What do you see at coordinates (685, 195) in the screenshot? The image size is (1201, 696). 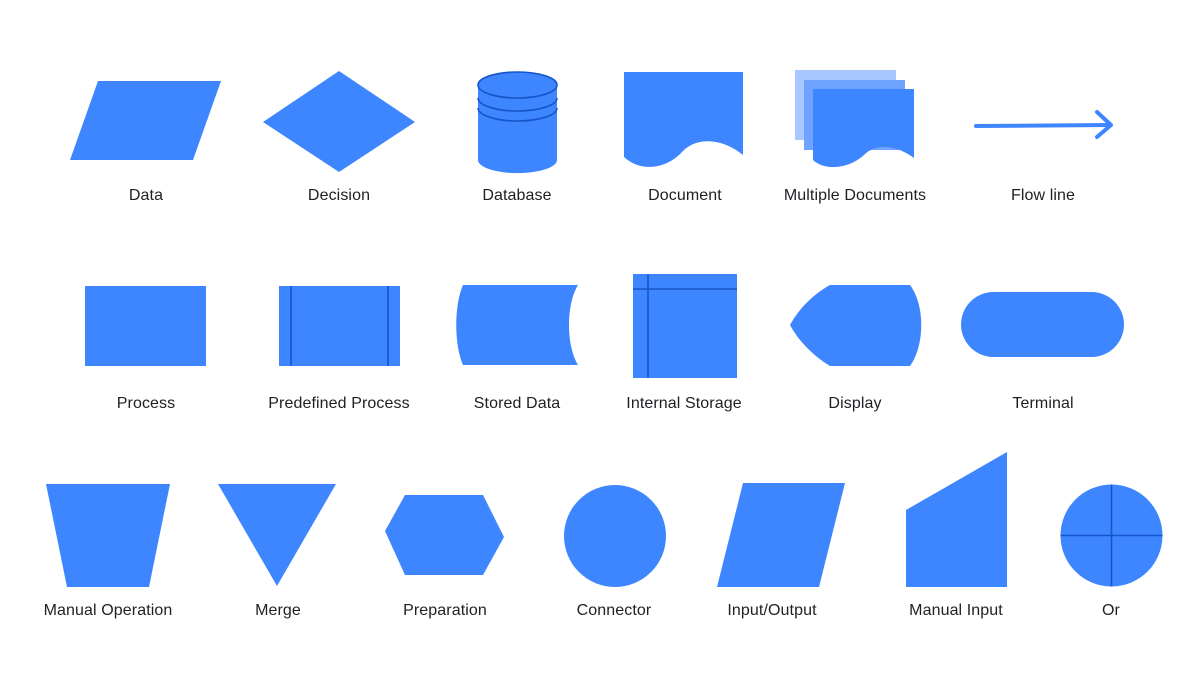 I see `label-document: Document` at bounding box center [685, 195].